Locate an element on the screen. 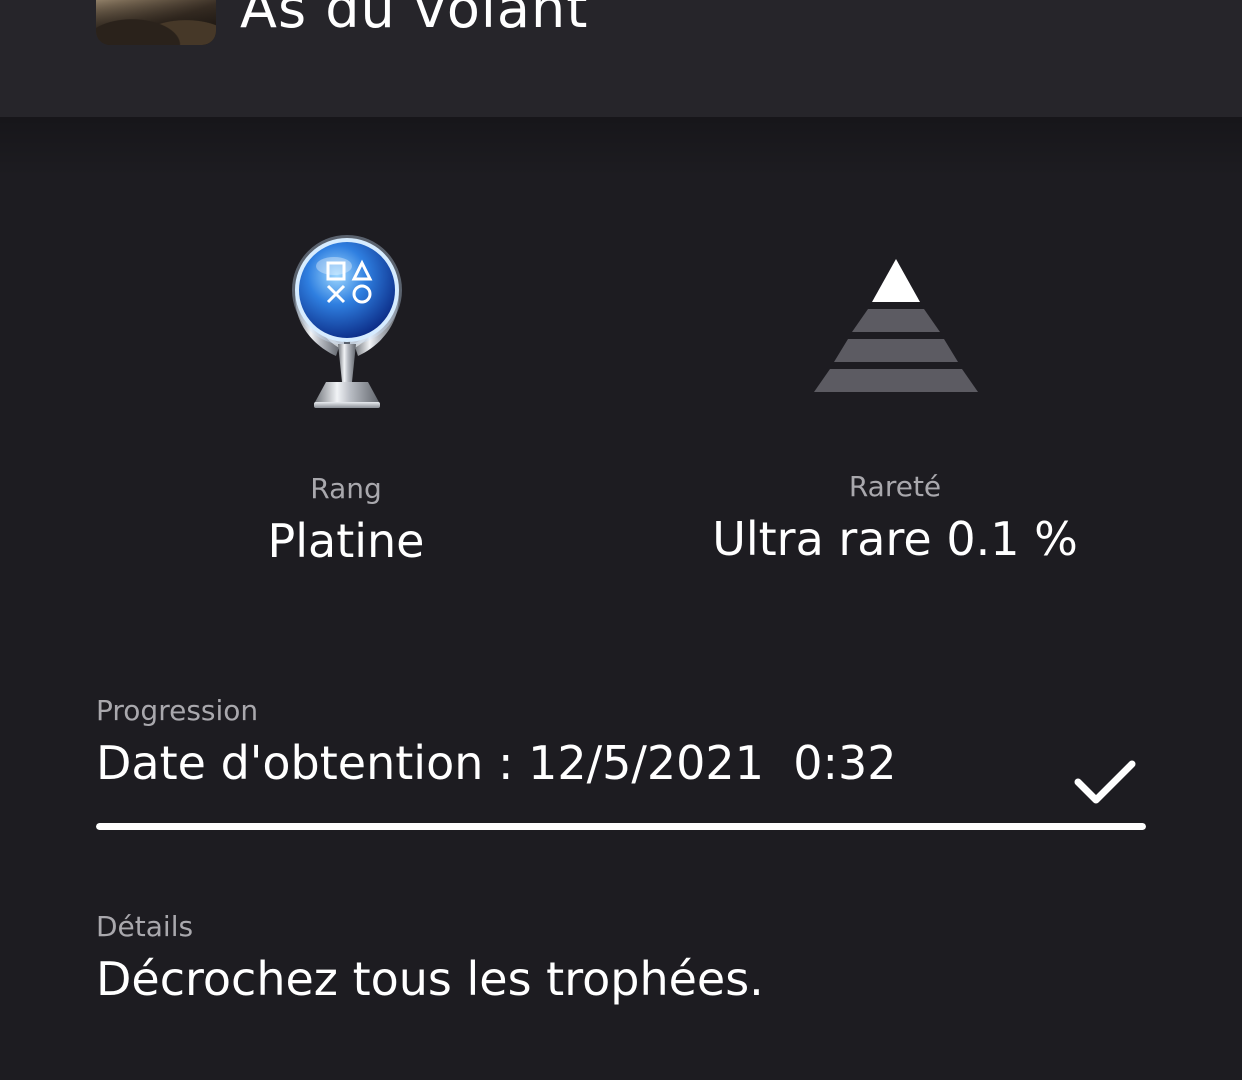 The image size is (1242, 1080). rank-value: Platine is located at coordinates (346, 541).